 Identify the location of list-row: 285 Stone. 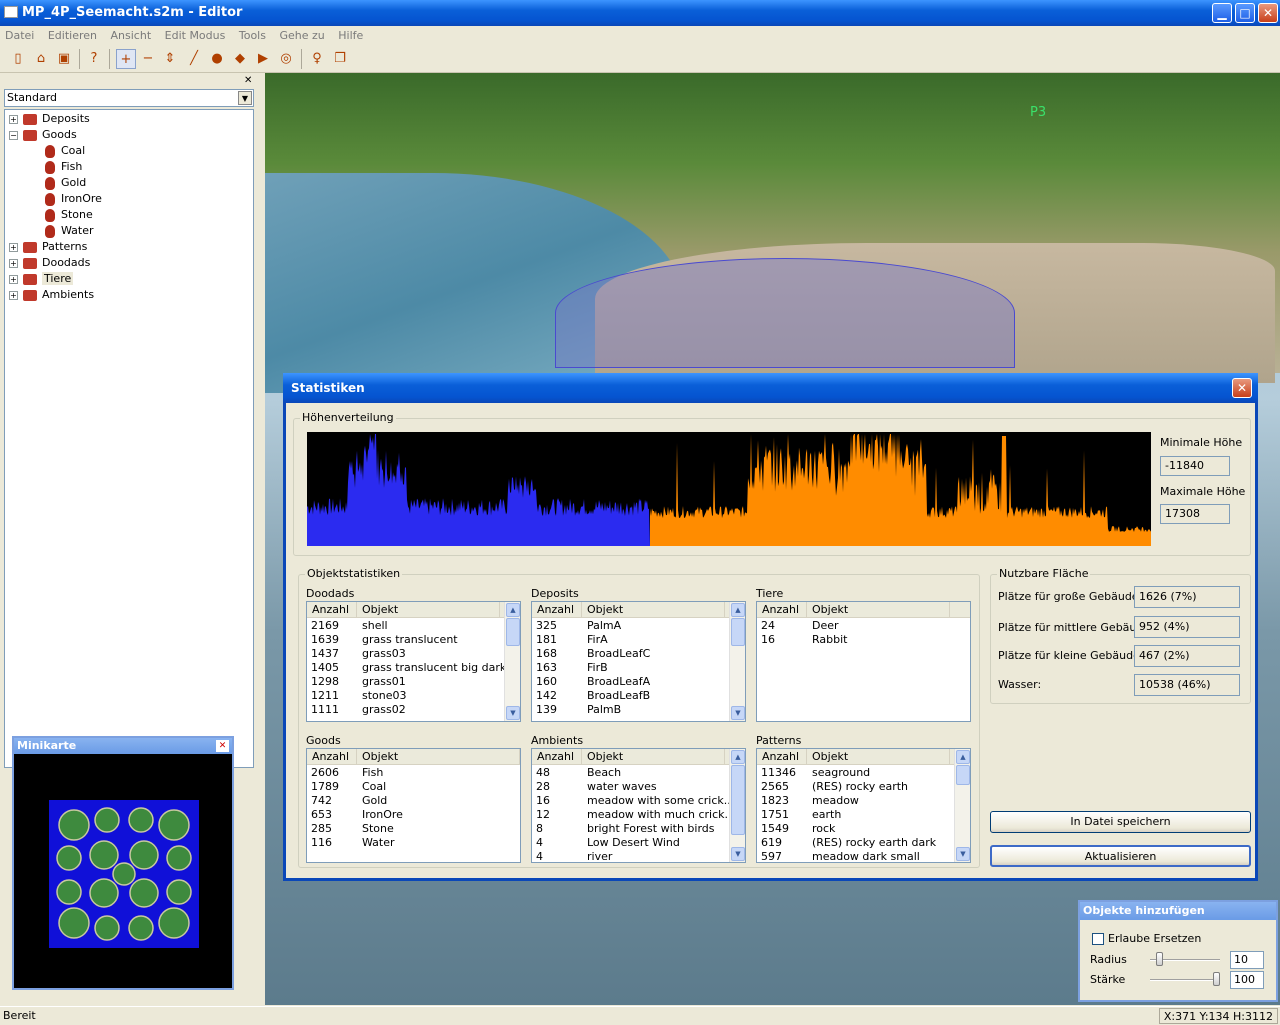
(413, 829).